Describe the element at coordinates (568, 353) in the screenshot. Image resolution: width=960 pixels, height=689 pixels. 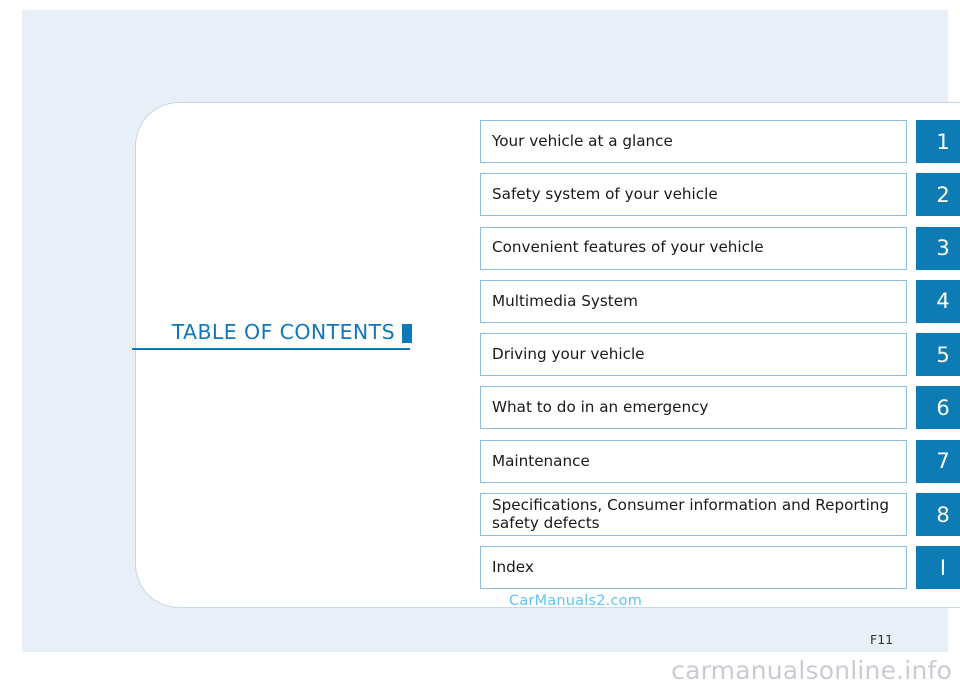
I see `toc-entry-label: Driving your vehicle` at that location.